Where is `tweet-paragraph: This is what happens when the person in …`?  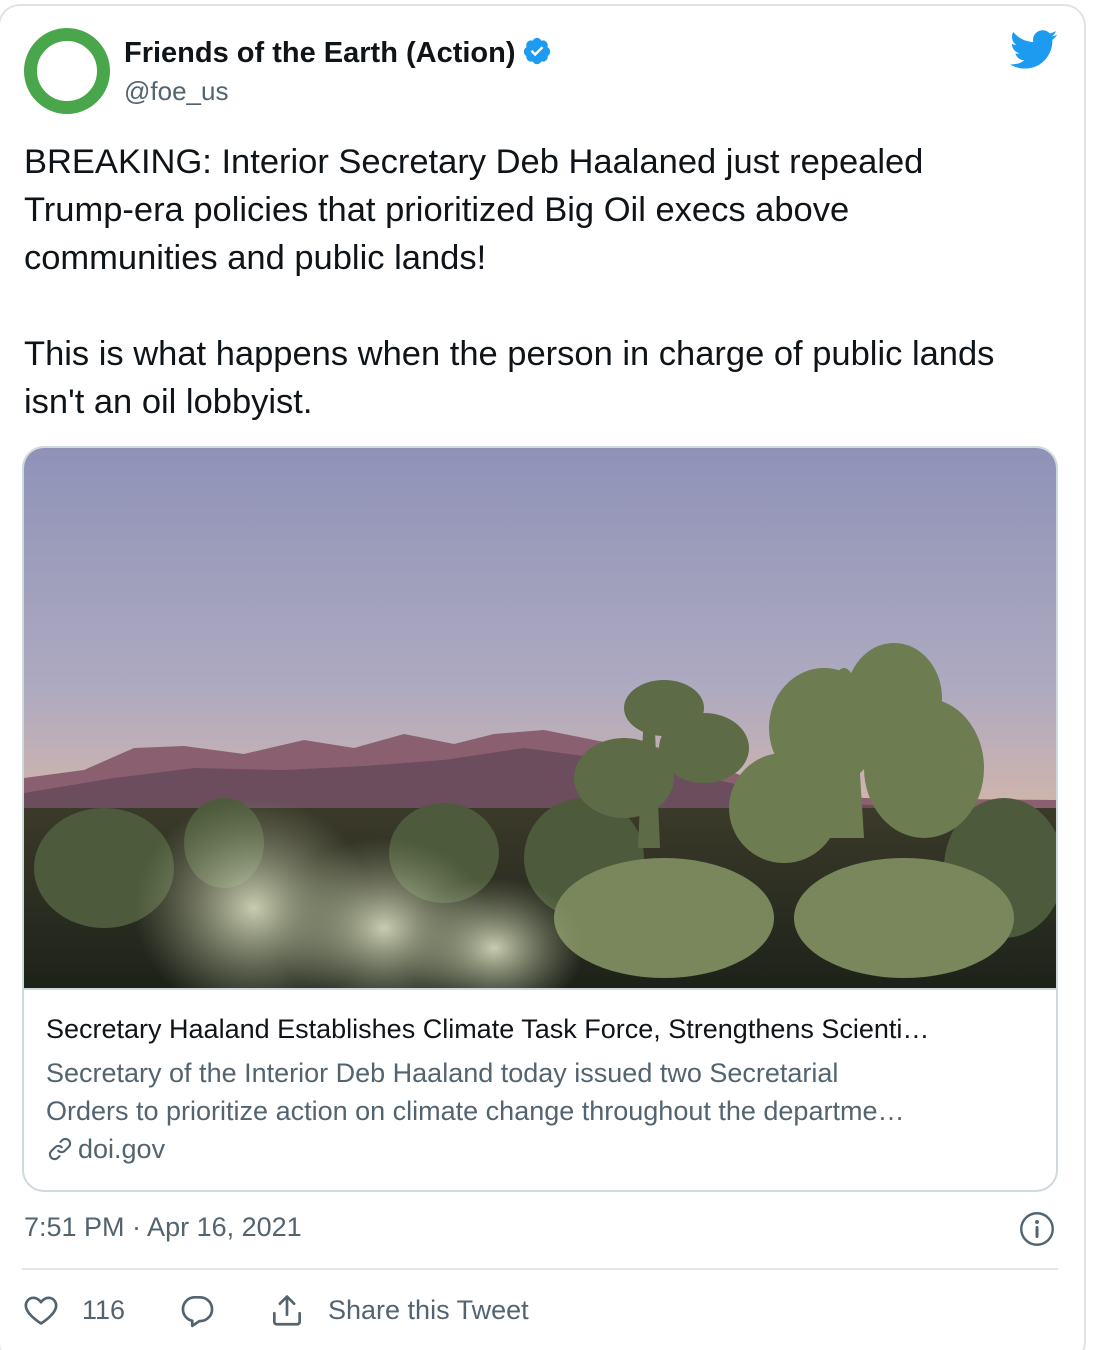 tweet-paragraph: This is what happens when the person in … is located at coordinates (509, 378).